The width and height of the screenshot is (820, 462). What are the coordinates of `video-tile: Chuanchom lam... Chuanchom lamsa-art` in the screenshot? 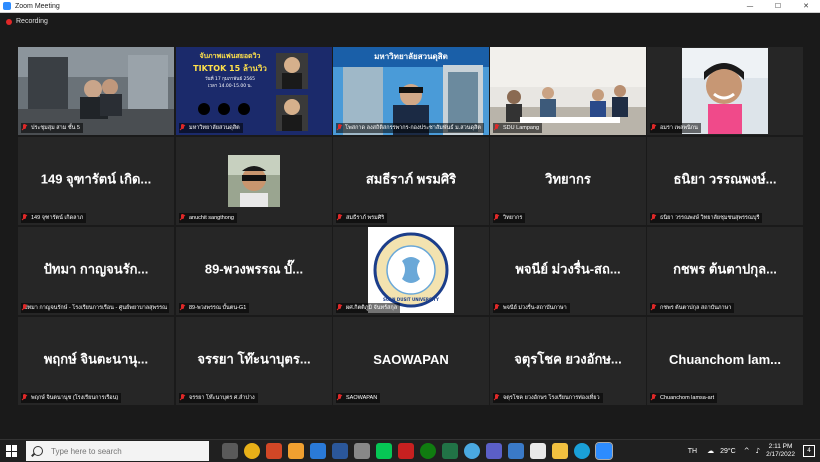 It's located at (725, 361).